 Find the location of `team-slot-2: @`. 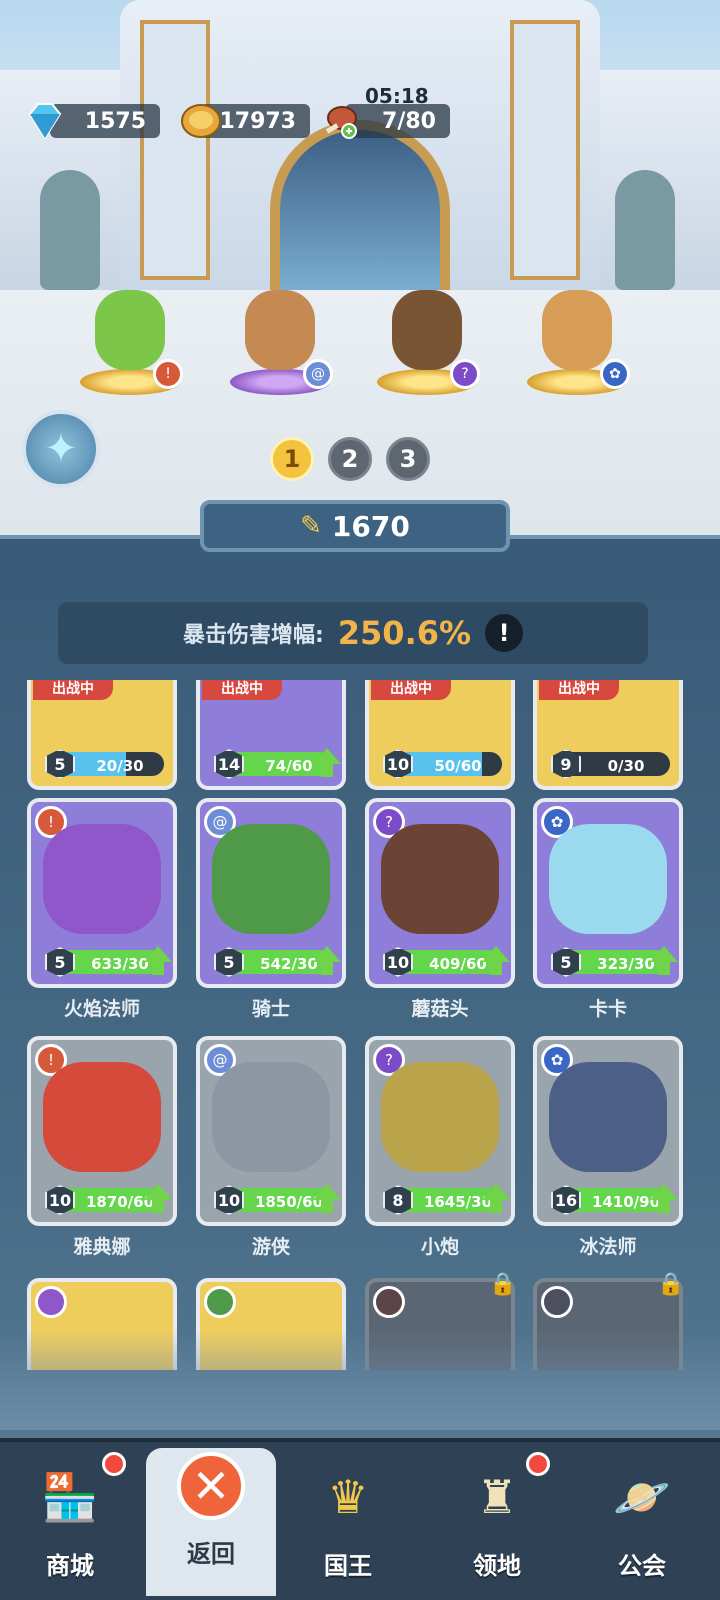

team-slot-2: @ is located at coordinates (280, 330).